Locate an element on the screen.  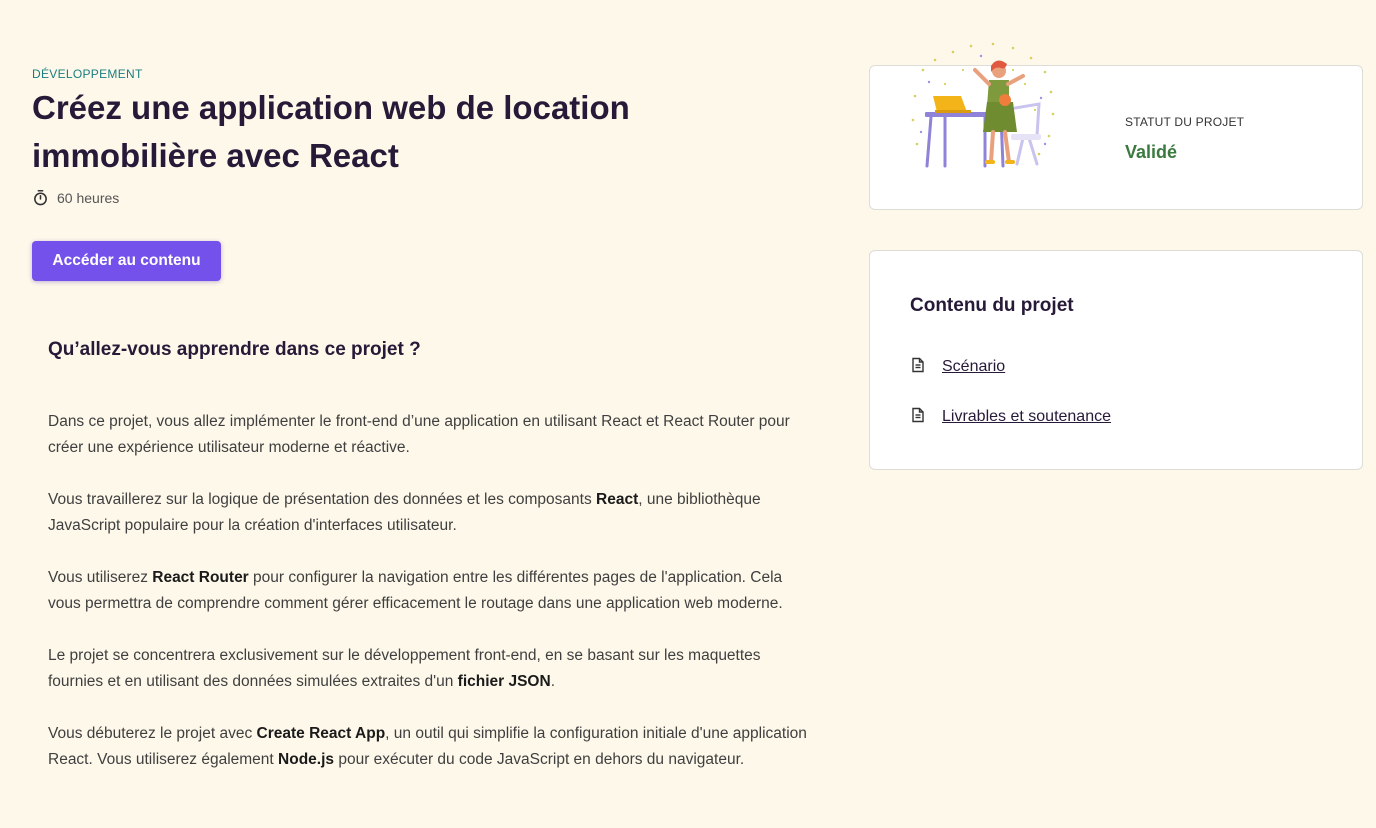
access-content-button: Accéder au contenu is located at coordinates (126, 261).